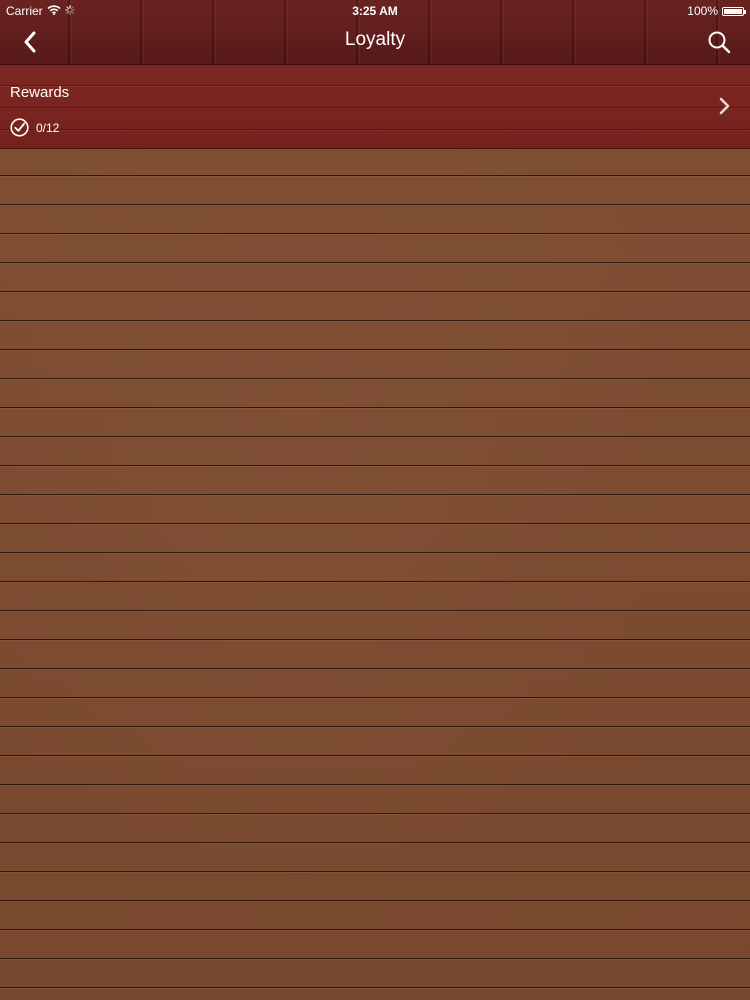  I want to click on chevron-left-icon, so click(30, 42).